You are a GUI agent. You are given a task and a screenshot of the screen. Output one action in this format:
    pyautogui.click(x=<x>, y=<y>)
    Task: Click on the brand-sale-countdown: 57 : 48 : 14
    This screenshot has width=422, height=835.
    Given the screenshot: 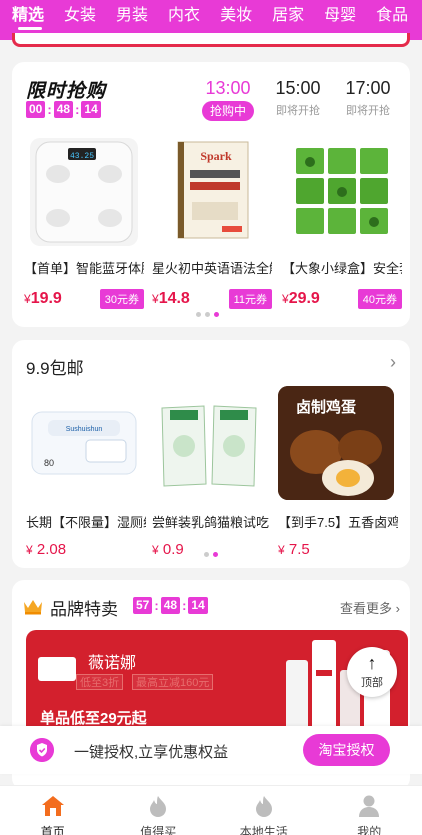 What is the action you would take?
    pyautogui.click(x=170, y=605)
    